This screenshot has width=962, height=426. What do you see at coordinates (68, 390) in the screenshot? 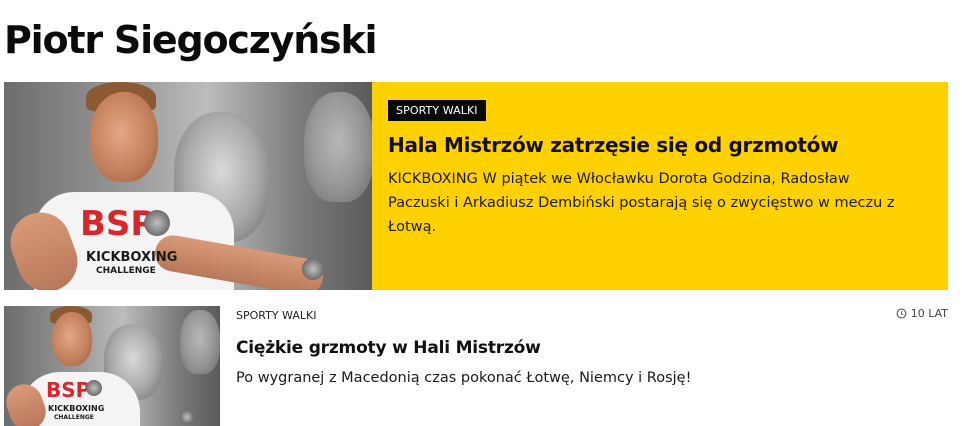
I see `shirt-logo: BSP` at bounding box center [68, 390].